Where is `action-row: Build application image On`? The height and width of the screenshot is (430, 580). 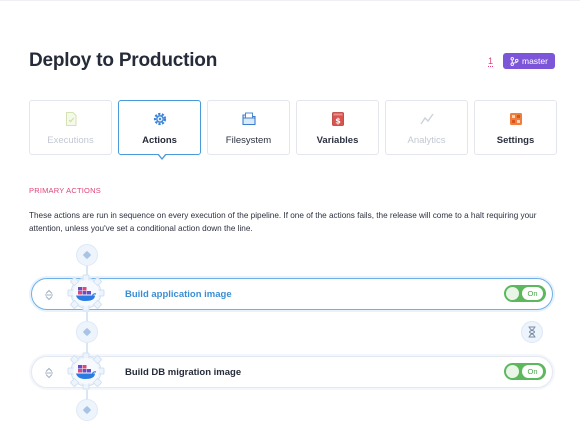
action-row: Build application image On is located at coordinates (292, 294).